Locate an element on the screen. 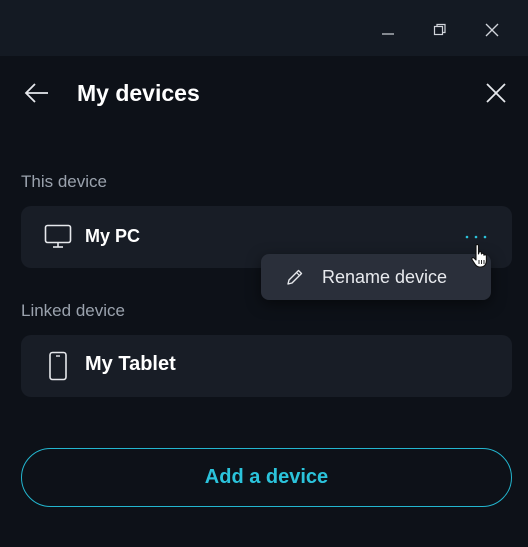 Image resolution: width=528 pixels, height=547 pixels. page-title: My devices is located at coordinates (138, 93).